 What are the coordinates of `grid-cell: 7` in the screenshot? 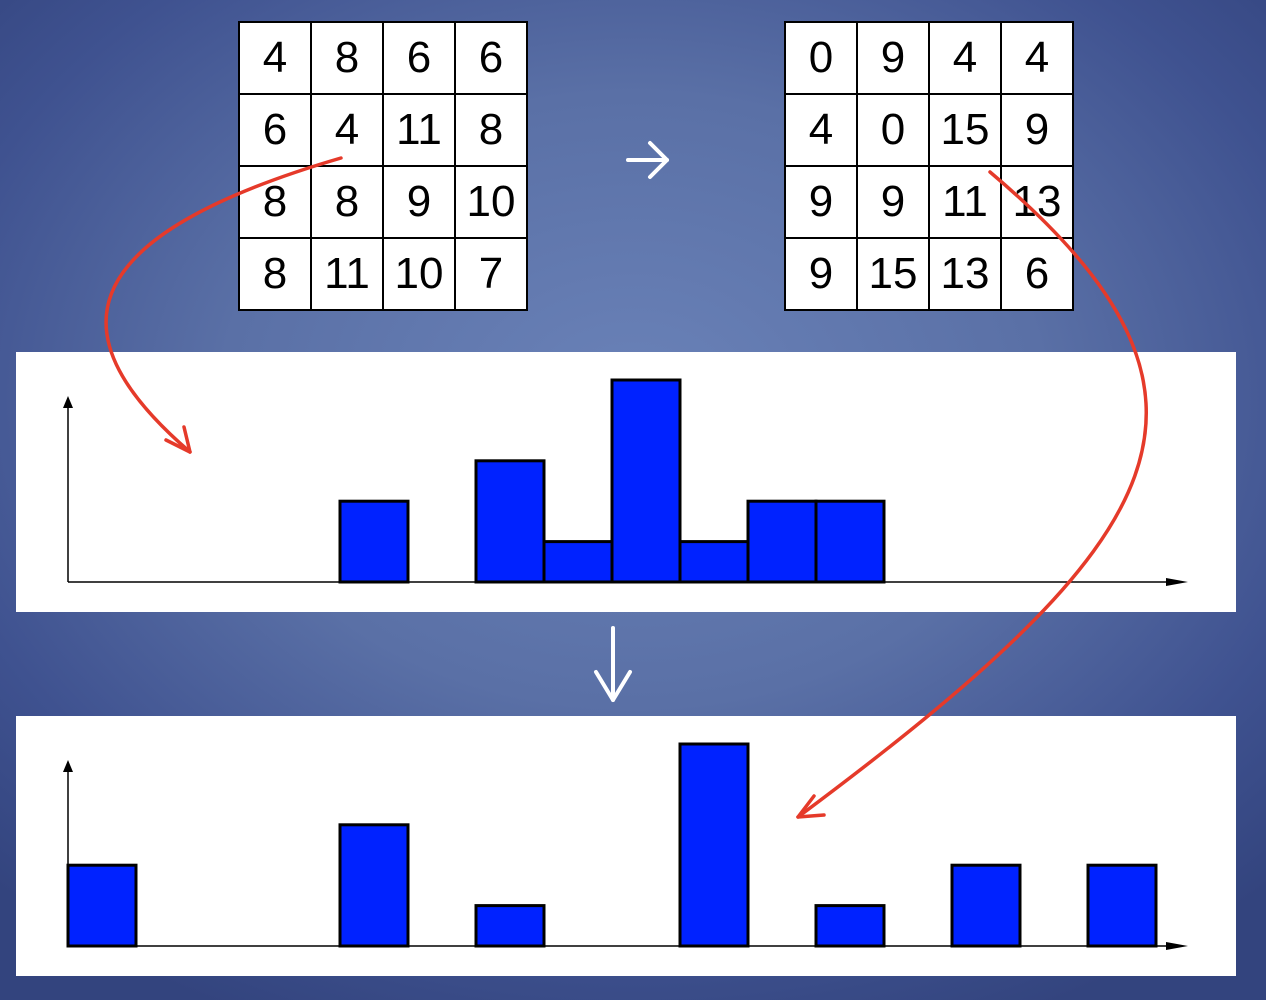 It's located at (491, 274).